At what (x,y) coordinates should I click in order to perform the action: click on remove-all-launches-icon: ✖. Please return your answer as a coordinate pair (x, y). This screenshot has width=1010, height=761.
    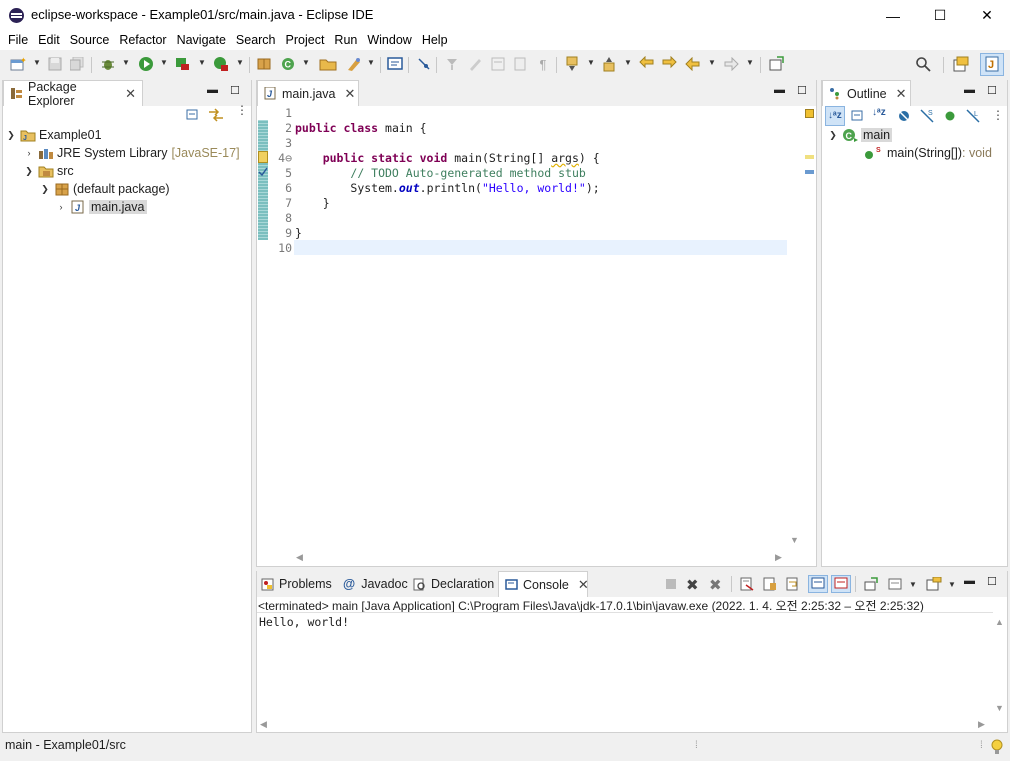
    Looking at the image, I should click on (715, 585).